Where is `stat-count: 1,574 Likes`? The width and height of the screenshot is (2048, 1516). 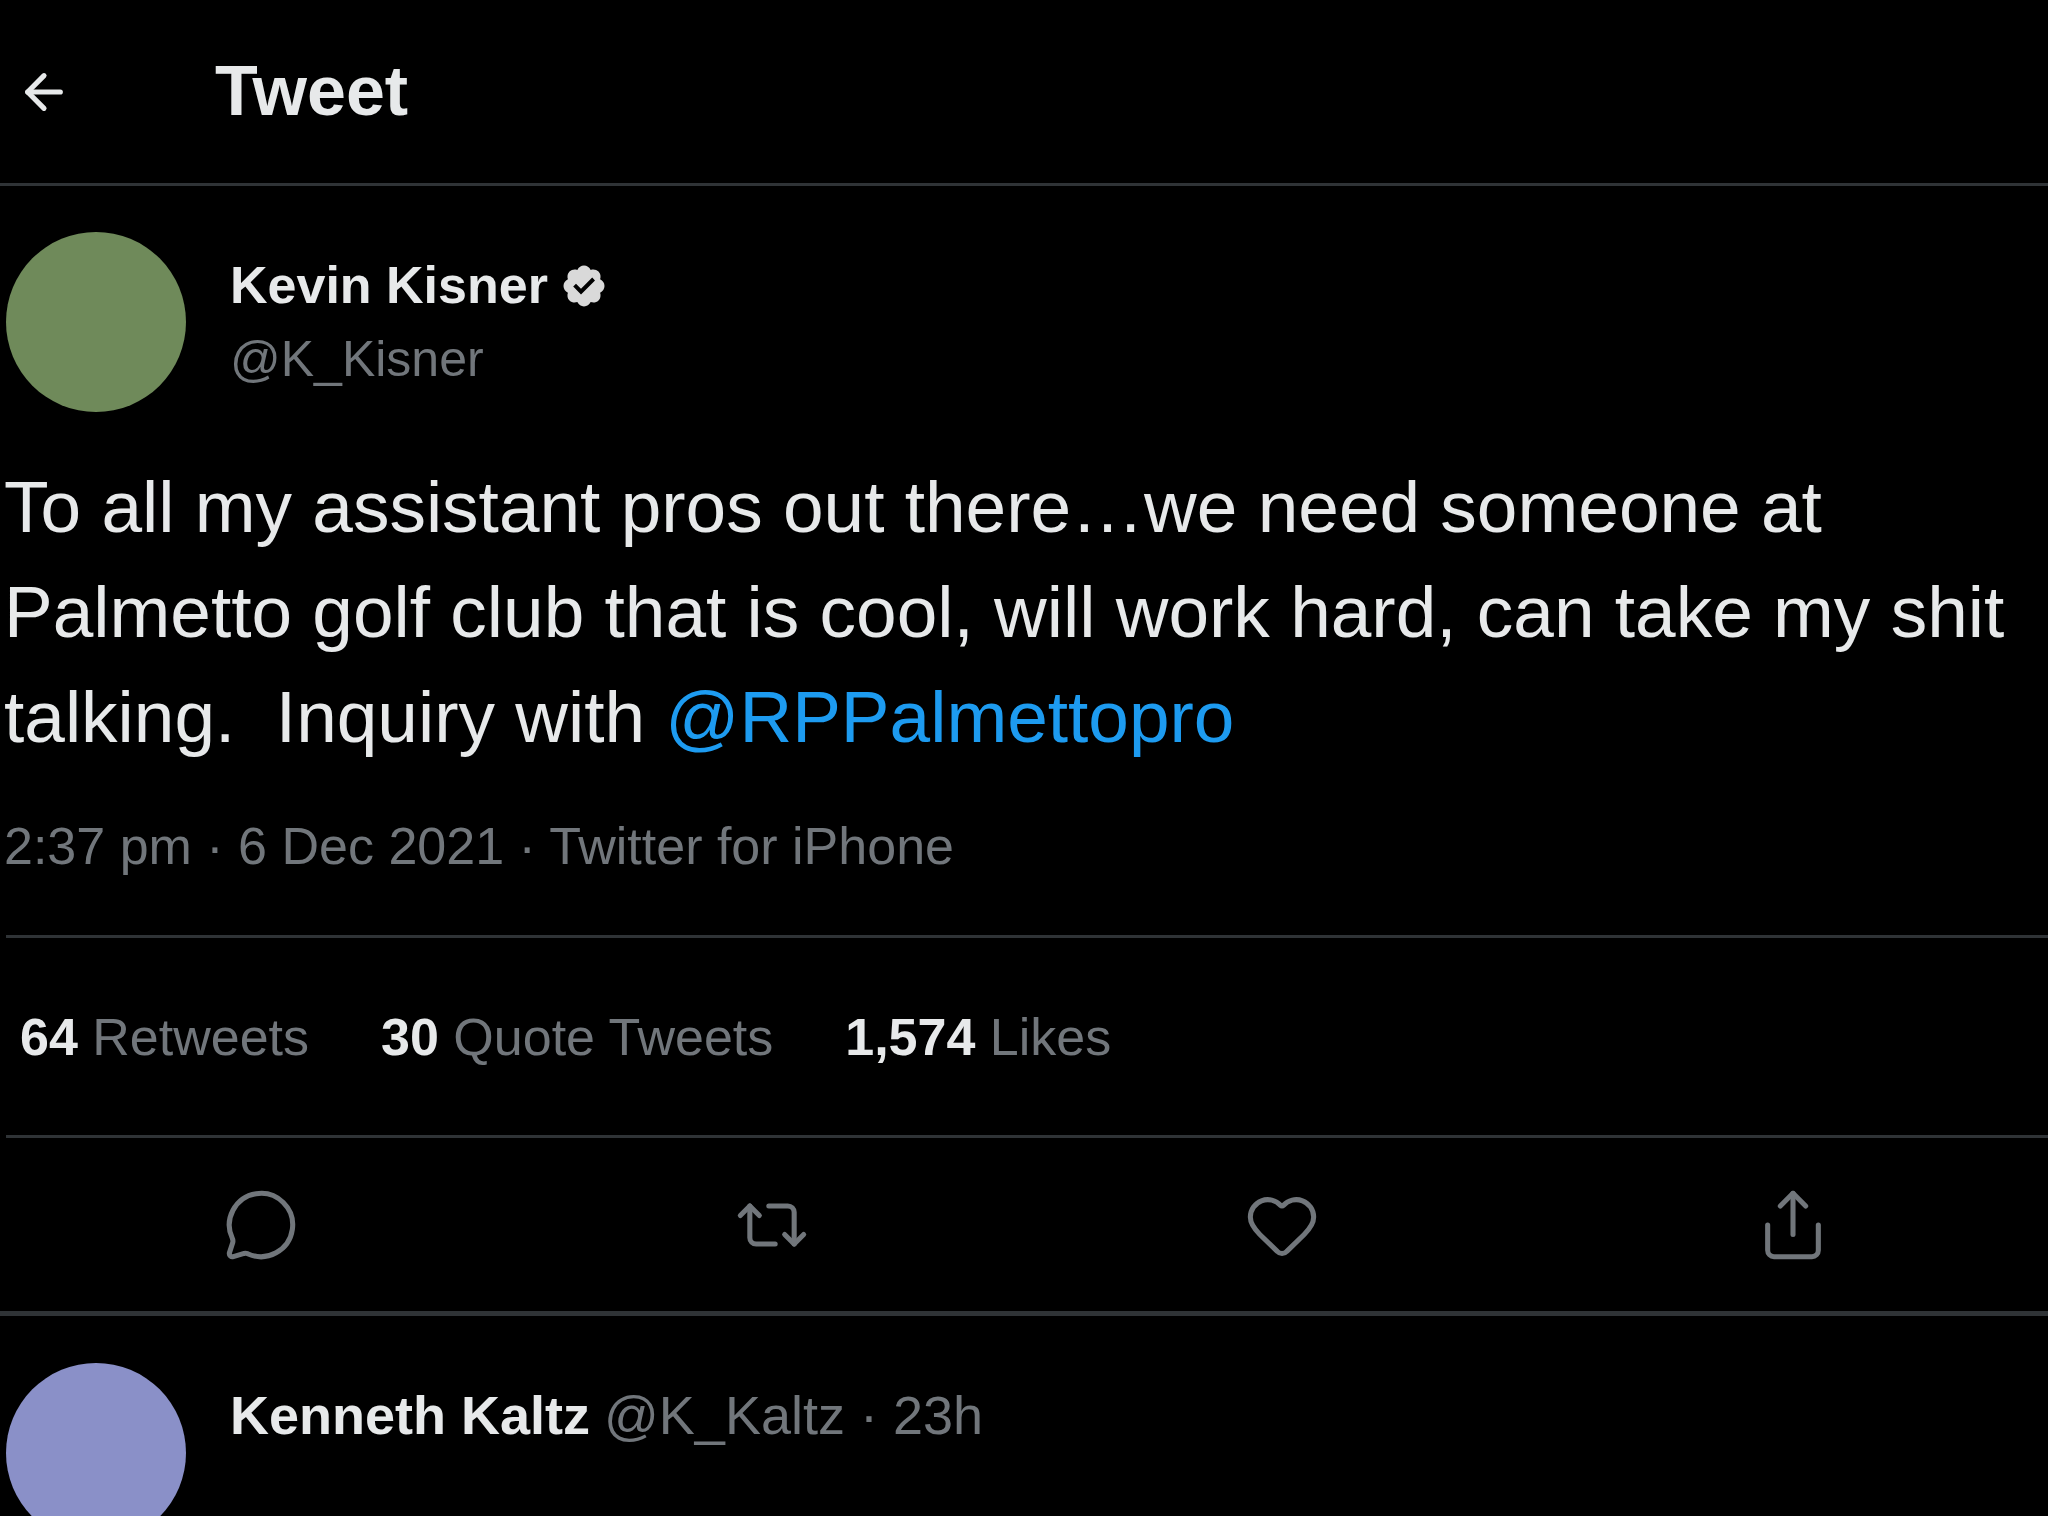
stat-count: 1,574 Likes is located at coordinates (978, 1036).